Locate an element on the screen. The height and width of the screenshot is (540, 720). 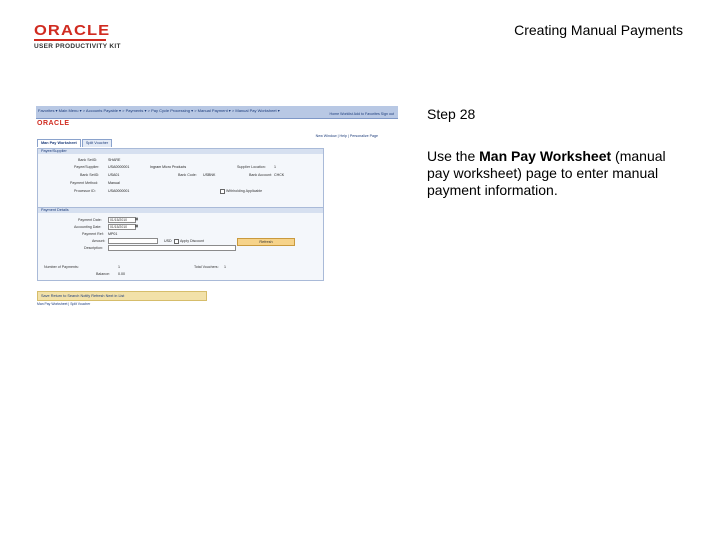
bank-code-label: Bank SetID: is located at coordinates (90, 175).